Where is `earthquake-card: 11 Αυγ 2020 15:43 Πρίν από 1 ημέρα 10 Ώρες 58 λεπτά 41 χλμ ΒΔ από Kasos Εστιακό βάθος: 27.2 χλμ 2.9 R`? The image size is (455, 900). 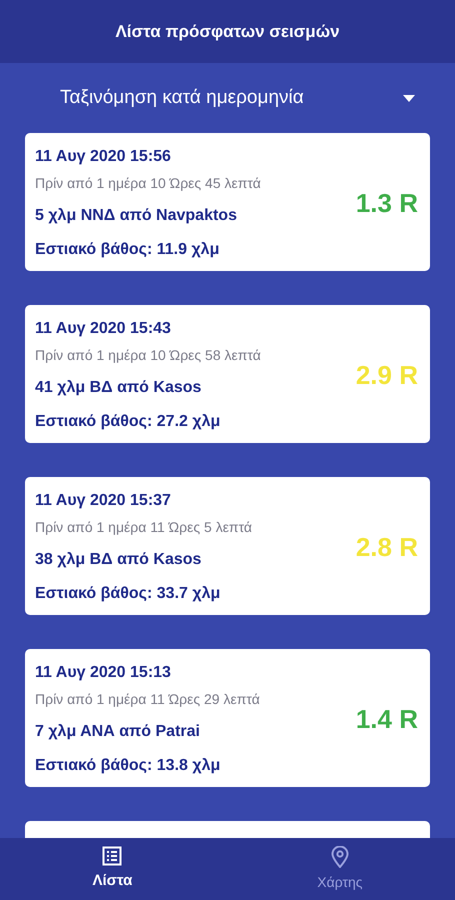 earthquake-card: 11 Αυγ 2020 15:43 Πρίν από 1 ημέρα 10 Ώρες 58 λεπτά 41 χλμ ΒΔ από Kasos Εστιακό βάθος: 27.2 χλμ 2.9 R is located at coordinates (227, 374).